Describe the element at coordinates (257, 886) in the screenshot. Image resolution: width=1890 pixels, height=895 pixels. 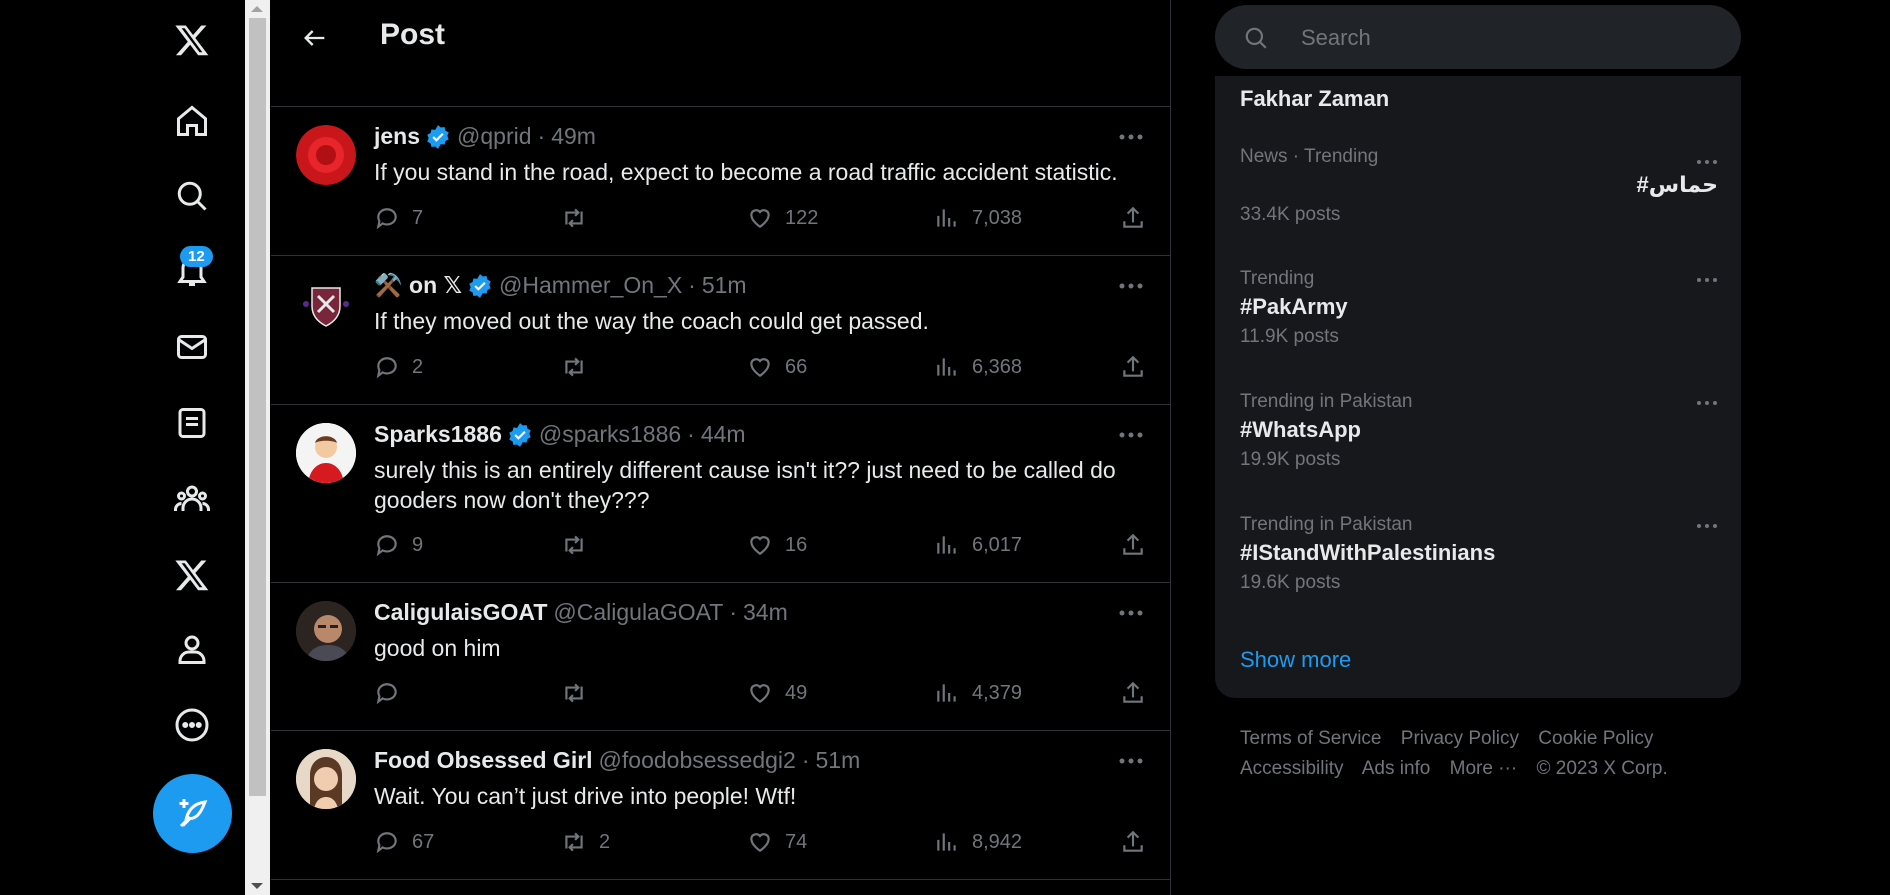
I see `scroll-down-arrow-icon` at that location.